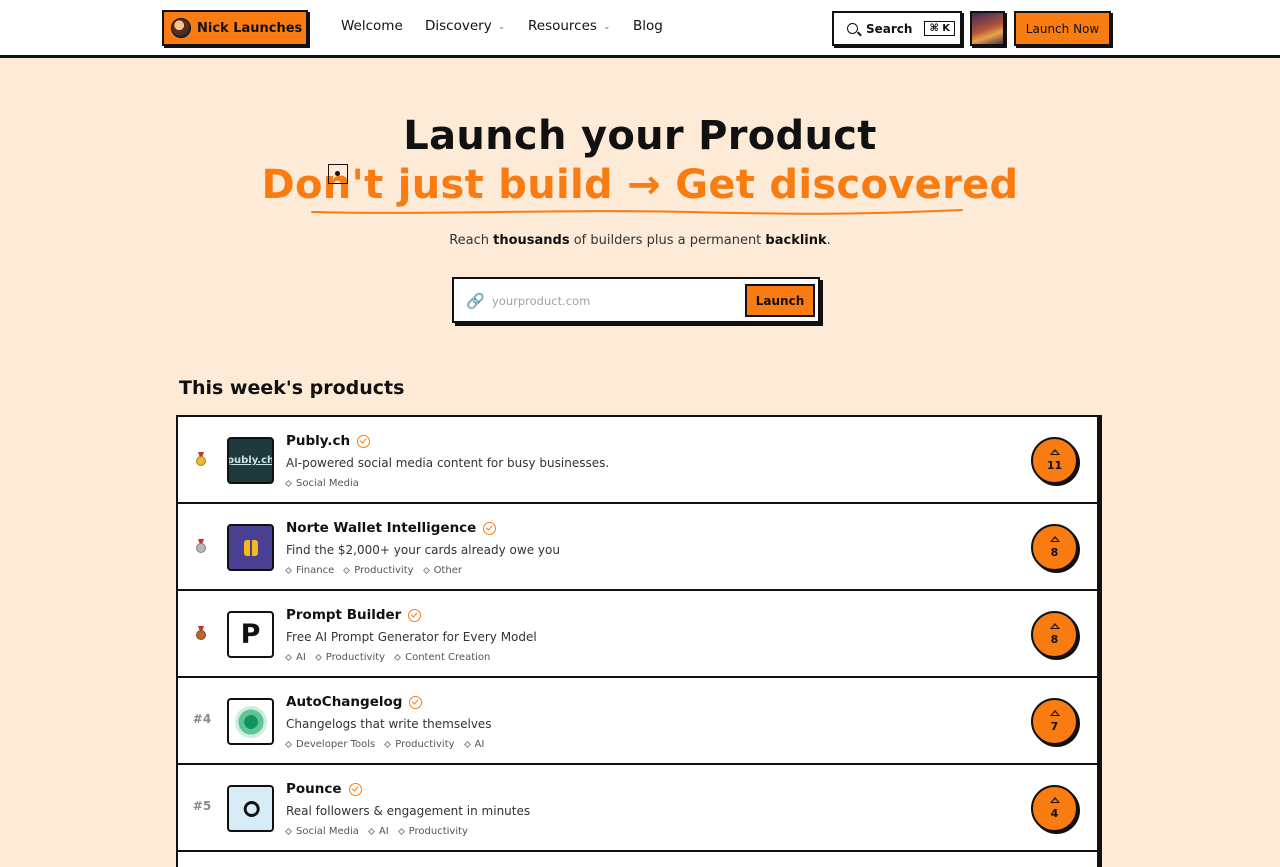 The width and height of the screenshot is (1280, 867). I want to click on tag-label: Social Media, so click(327, 831).